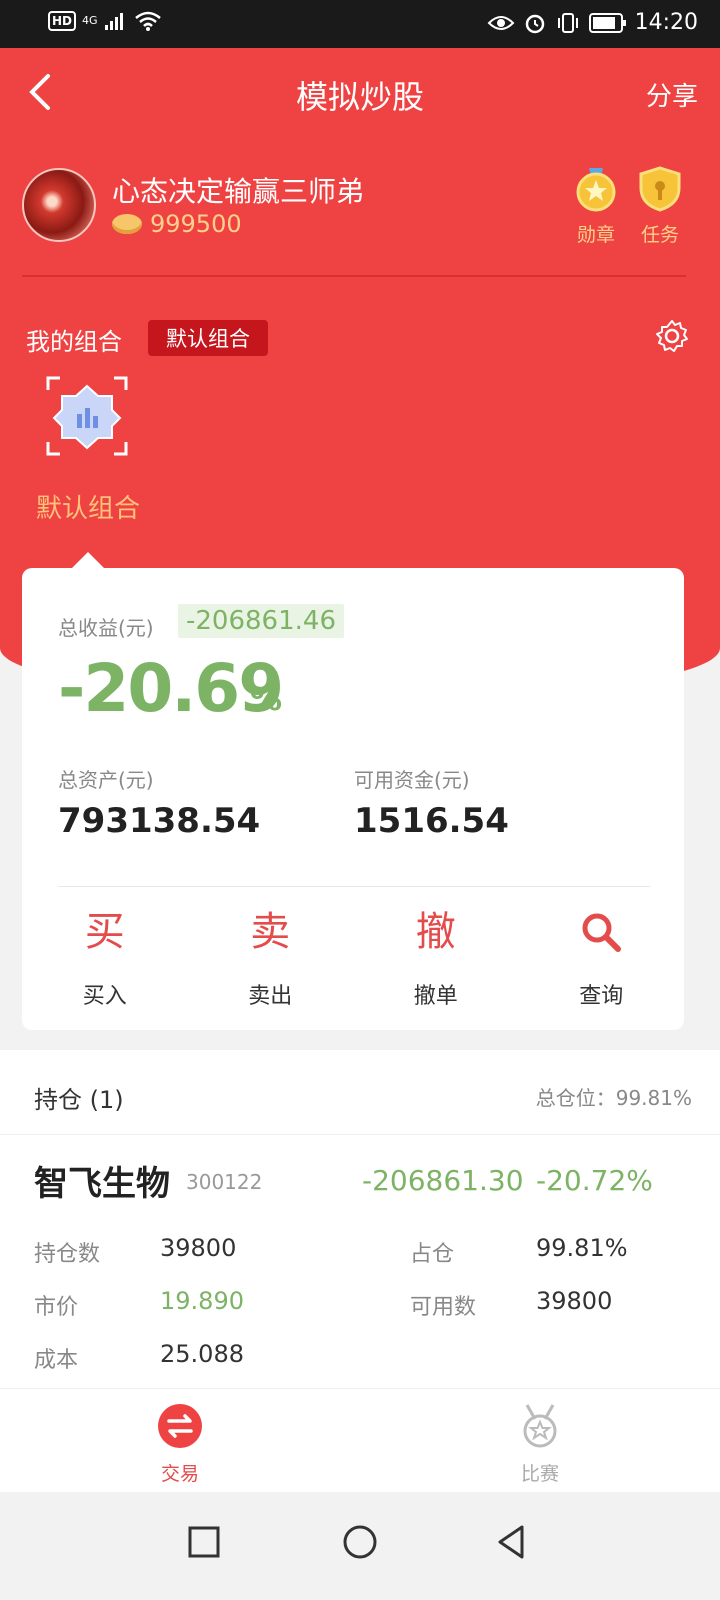 The width and height of the screenshot is (720, 1600). What do you see at coordinates (613, 1098) in the screenshot?
I see `position-ratio: 总仓位：99.81%` at bounding box center [613, 1098].